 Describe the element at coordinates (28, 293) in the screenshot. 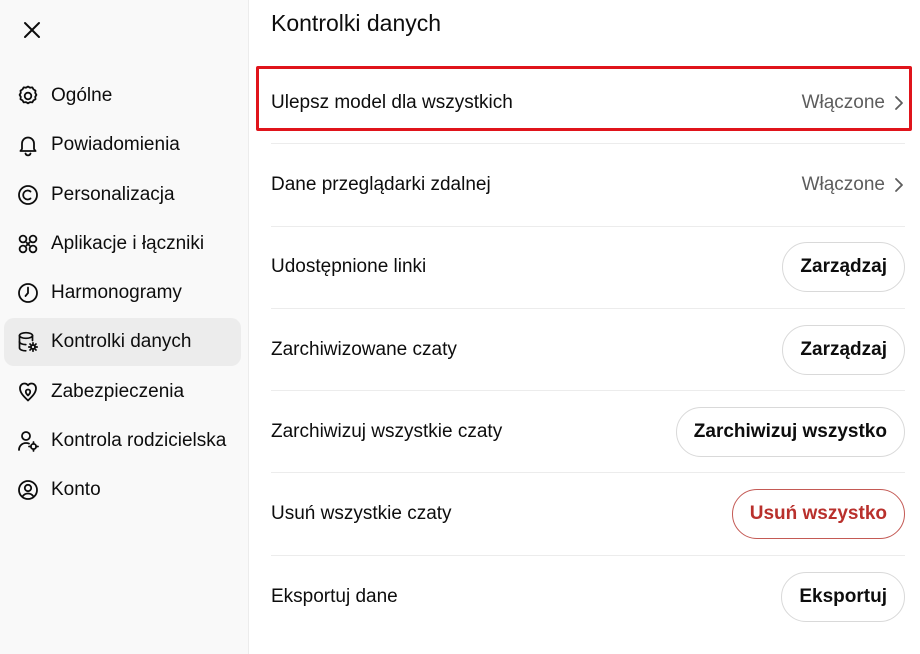

I see `clock-icon` at that location.